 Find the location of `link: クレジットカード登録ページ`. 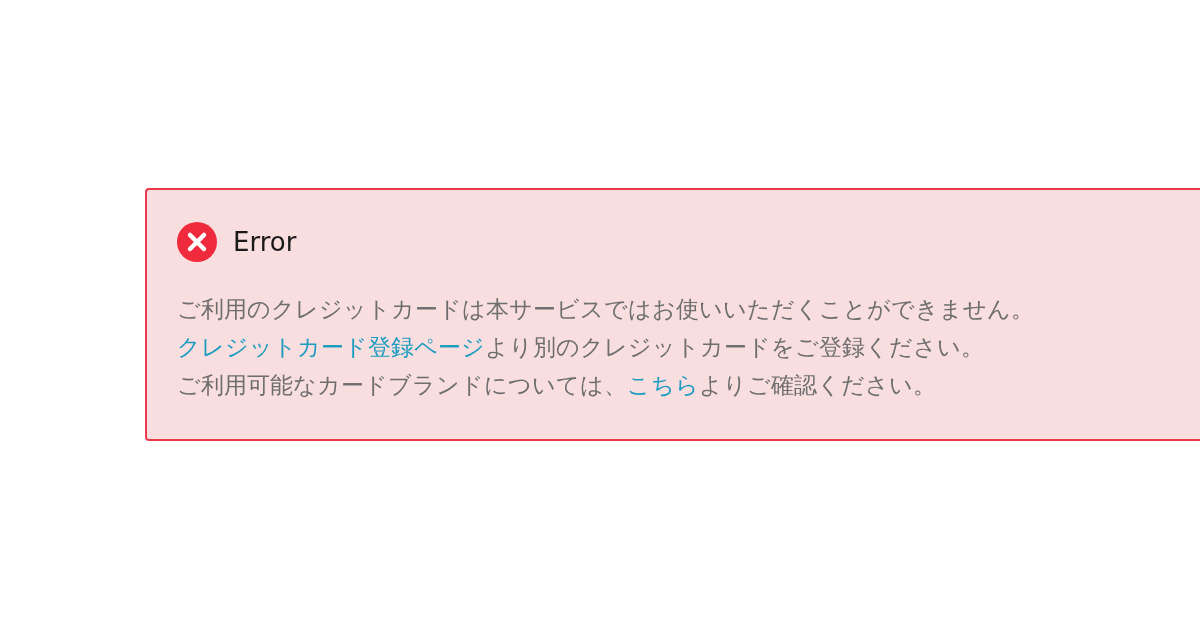

link: クレジットカード登録ページ is located at coordinates (331, 347).